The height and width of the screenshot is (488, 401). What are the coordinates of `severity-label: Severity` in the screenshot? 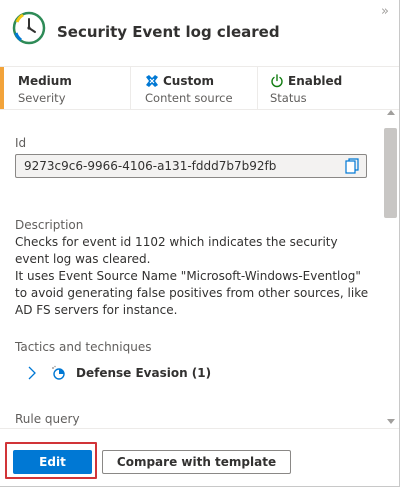 It's located at (42, 98).